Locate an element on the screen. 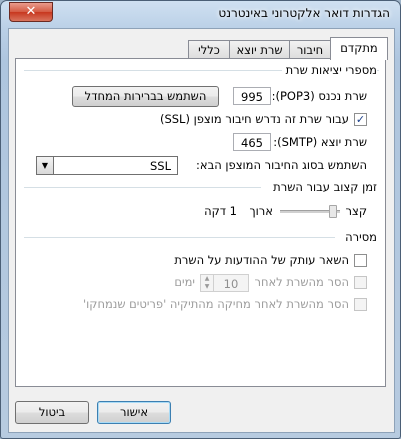 This screenshot has height=439, width=401. window-title: הגדרות דואר אלקטרוני באינטרנט is located at coordinates (304, 13).